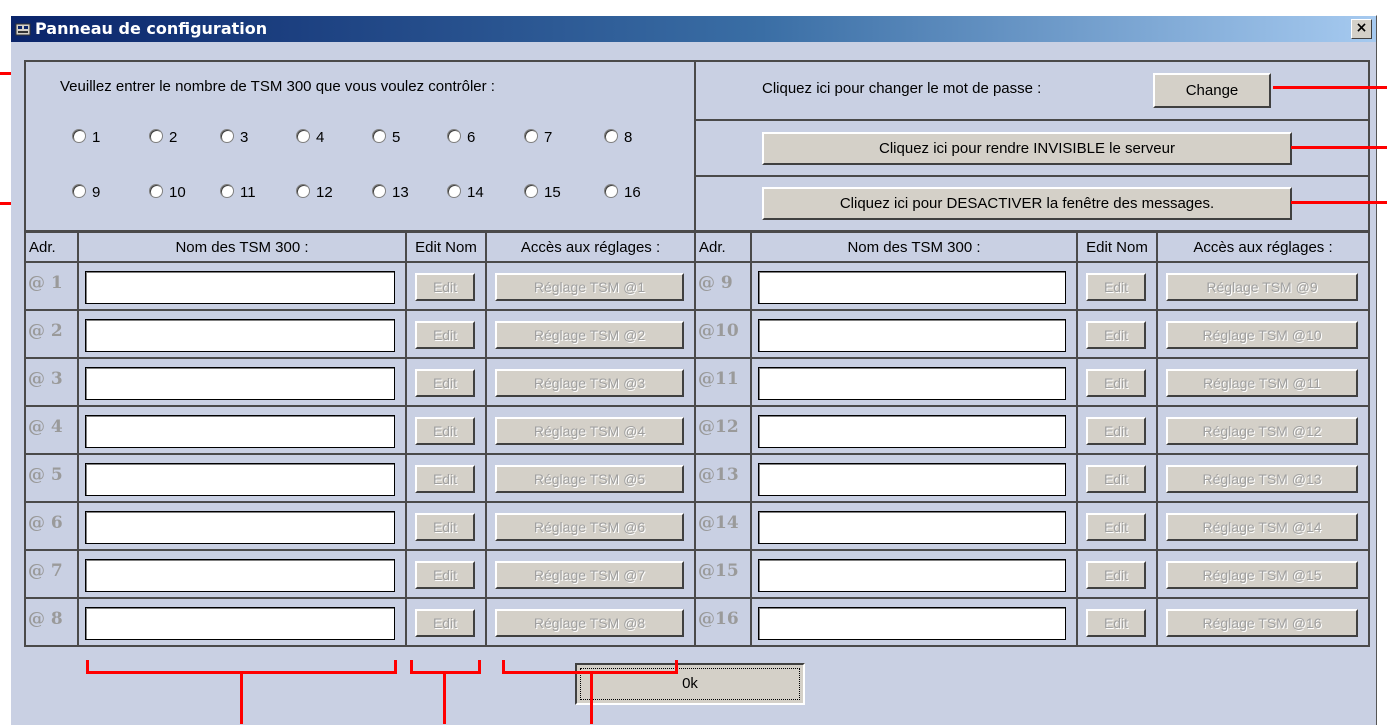 The image size is (1387, 725). Describe the element at coordinates (1262, 575) in the screenshot. I see `tsm-settings-button: Réglage TSM @15` at that location.